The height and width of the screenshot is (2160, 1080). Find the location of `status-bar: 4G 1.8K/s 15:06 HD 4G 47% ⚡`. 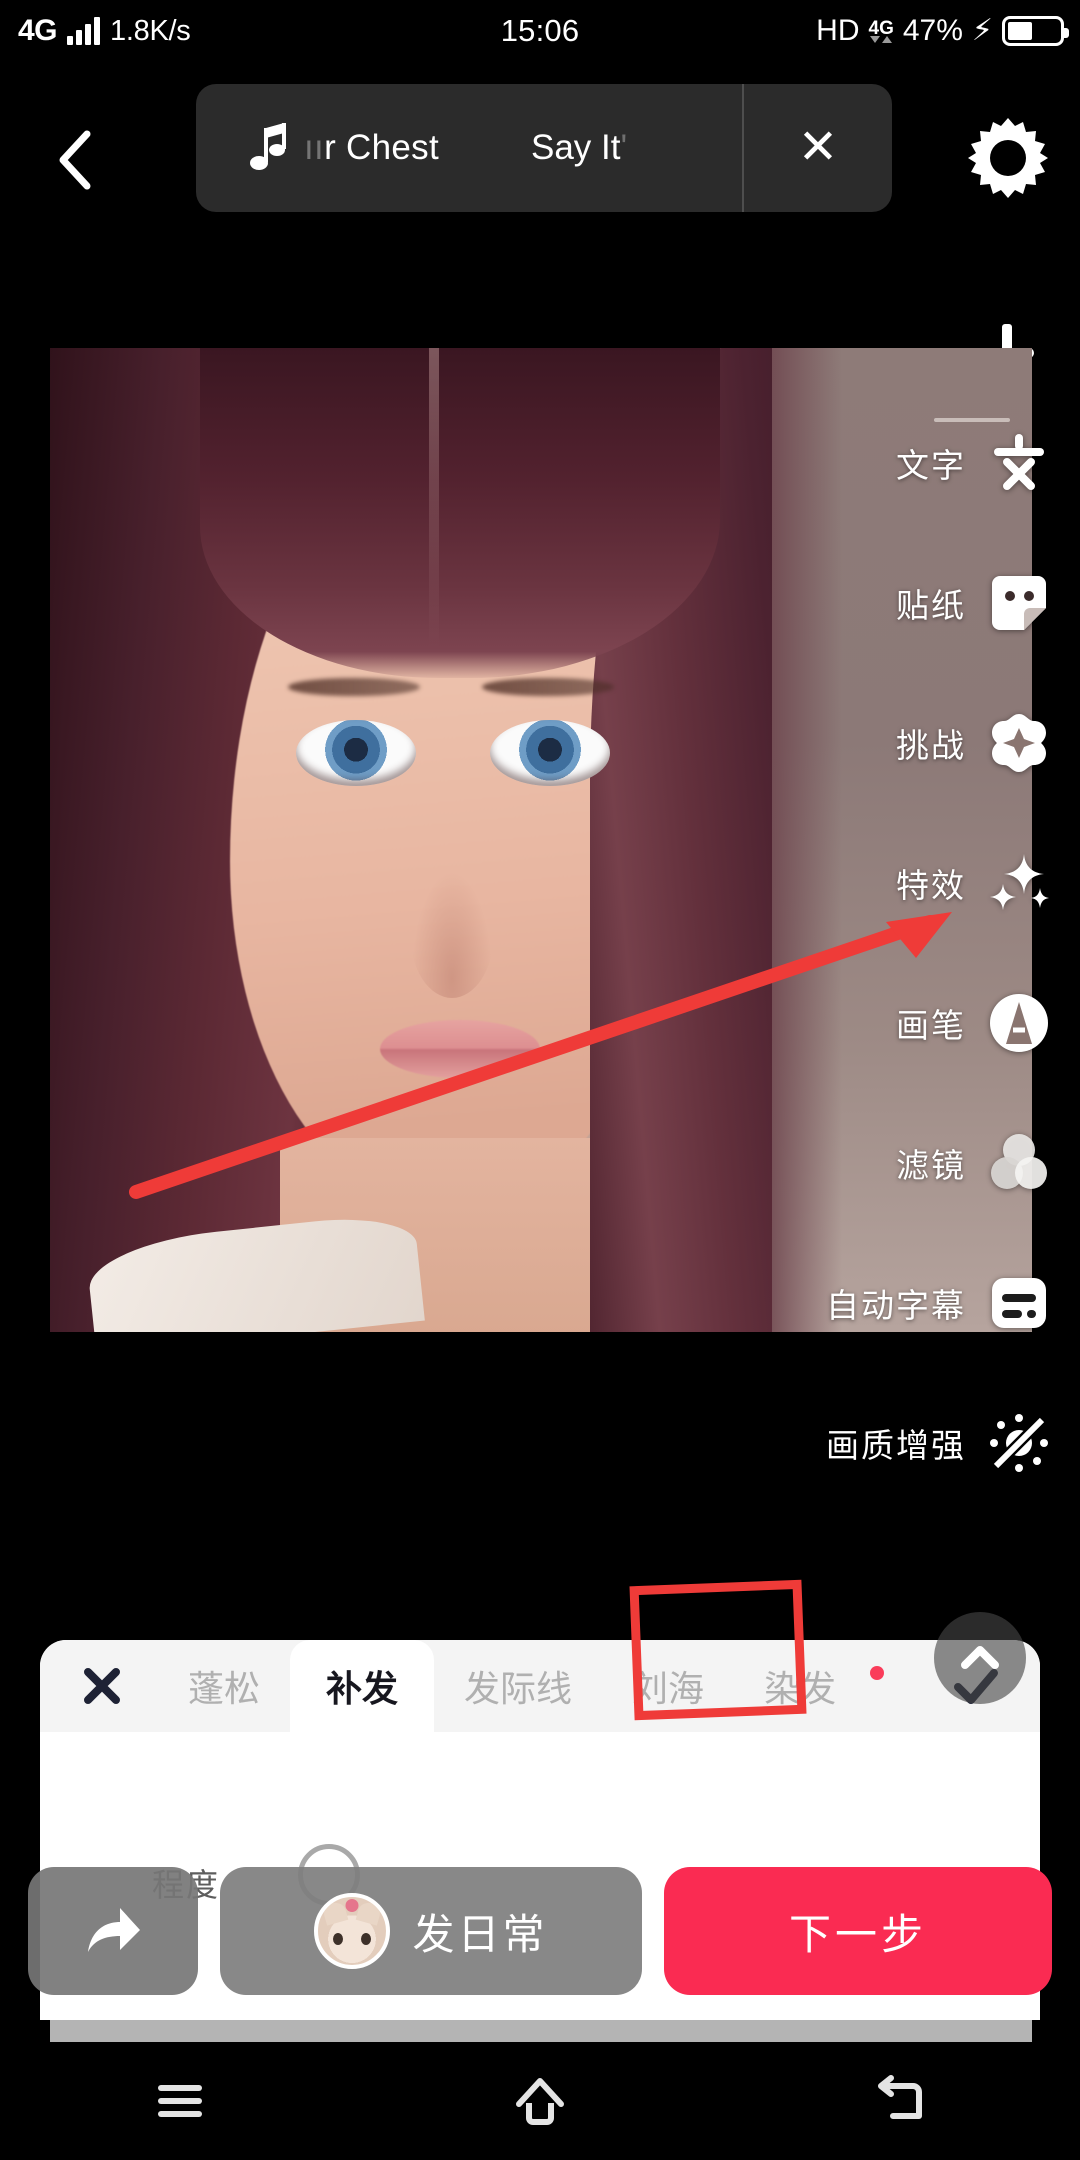

status-bar: 4G 1.8K/s 15:06 HD 4G 47% ⚡ is located at coordinates (540, 31).